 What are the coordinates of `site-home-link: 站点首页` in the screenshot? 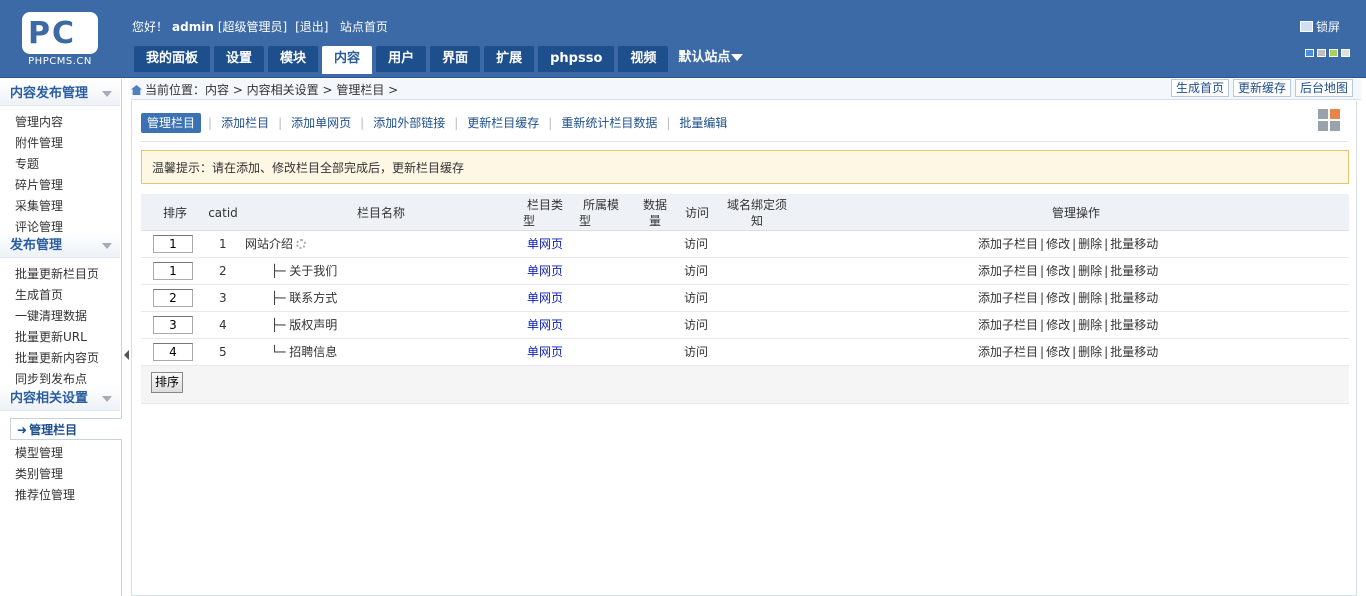 It's located at (364, 27).